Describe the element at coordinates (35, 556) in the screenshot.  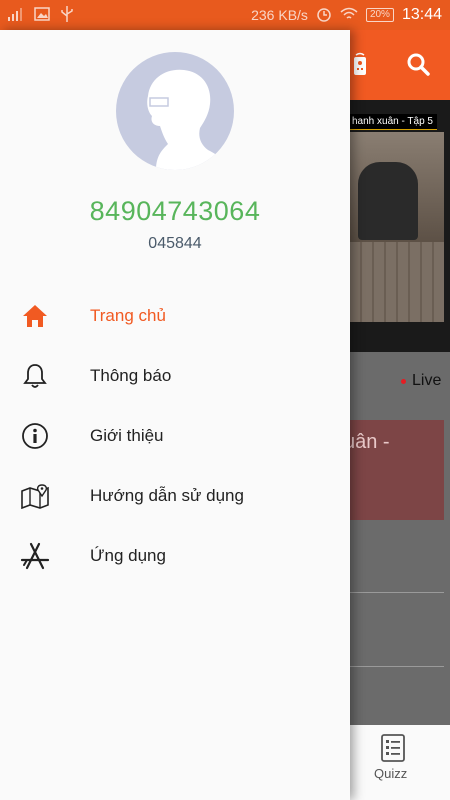
I see `app-store-icon` at that location.